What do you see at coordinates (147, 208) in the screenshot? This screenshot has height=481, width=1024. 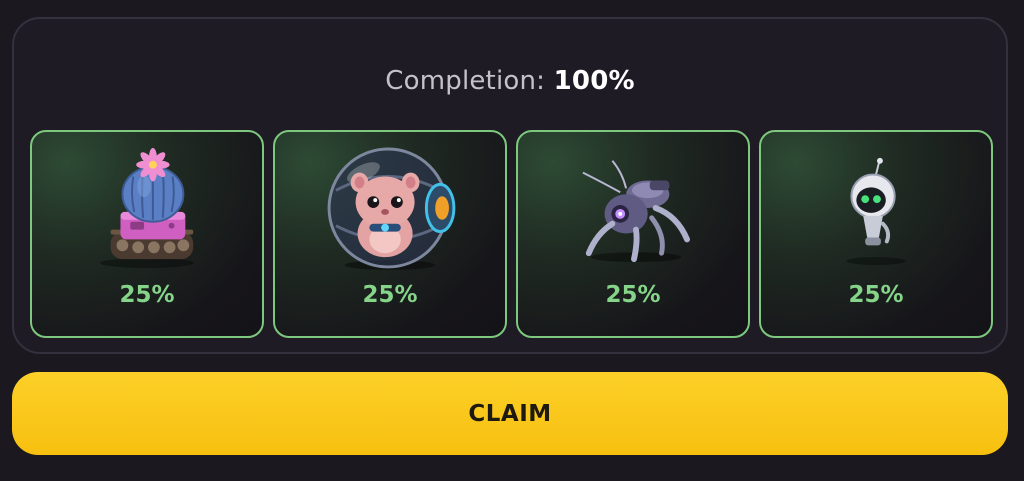 I see `cactus-tank-icon` at bounding box center [147, 208].